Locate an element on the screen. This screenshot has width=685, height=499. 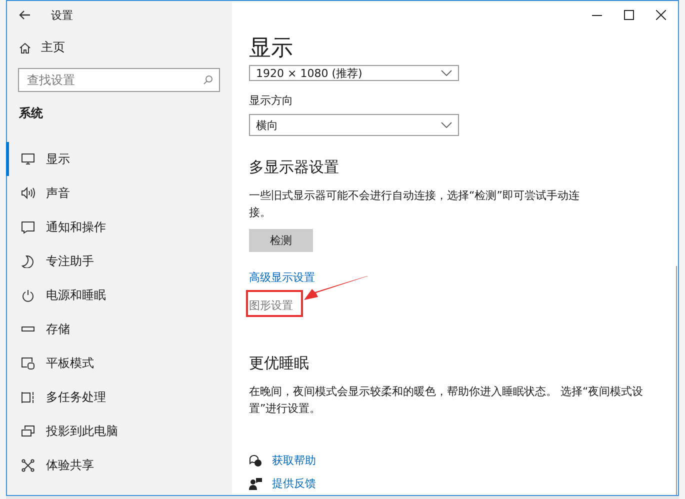
maximize-icon is located at coordinates (629, 15).